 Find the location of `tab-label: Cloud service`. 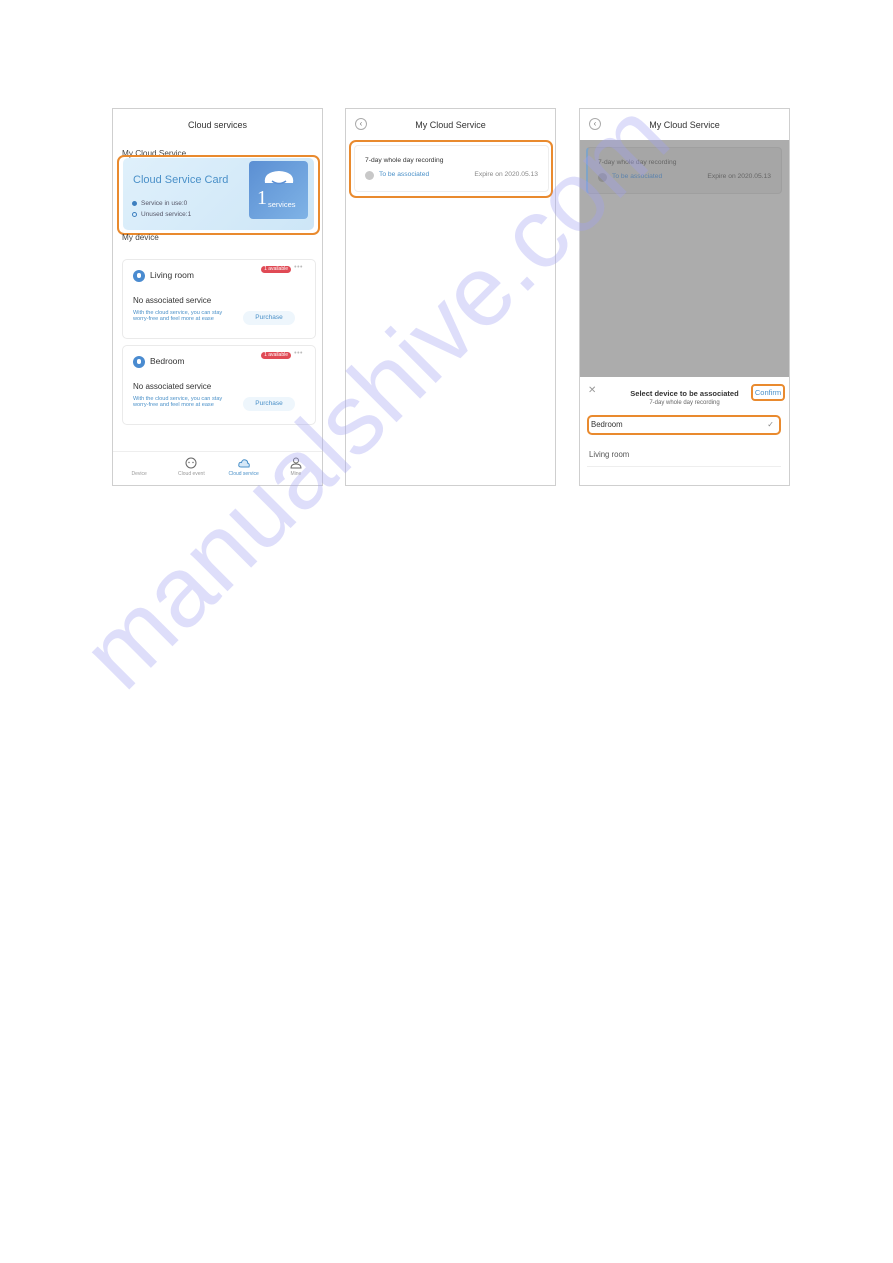

tab-label: Cloud service is located at coordinates (243, 474).